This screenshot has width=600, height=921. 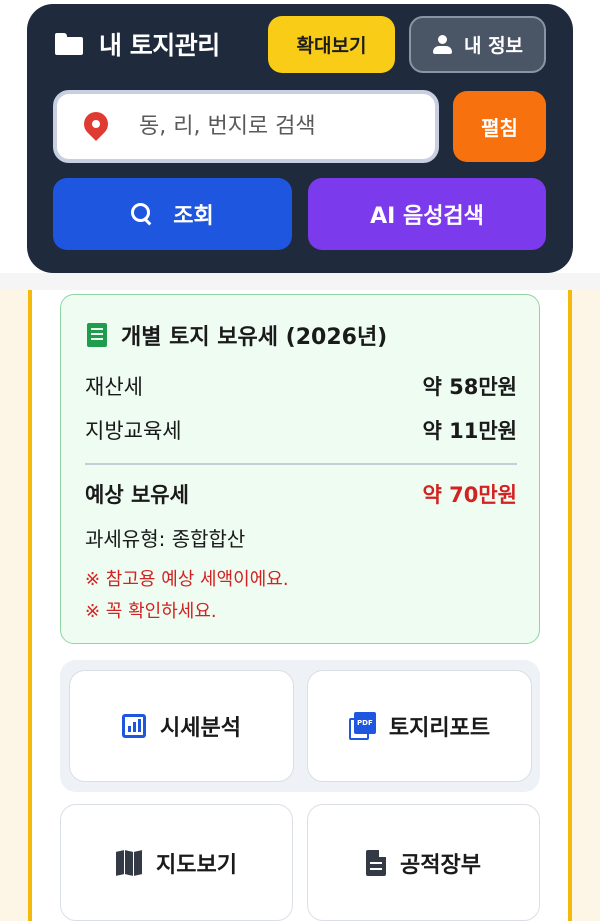 I want to click on query-label: 조회, so click(x=193, y=216).